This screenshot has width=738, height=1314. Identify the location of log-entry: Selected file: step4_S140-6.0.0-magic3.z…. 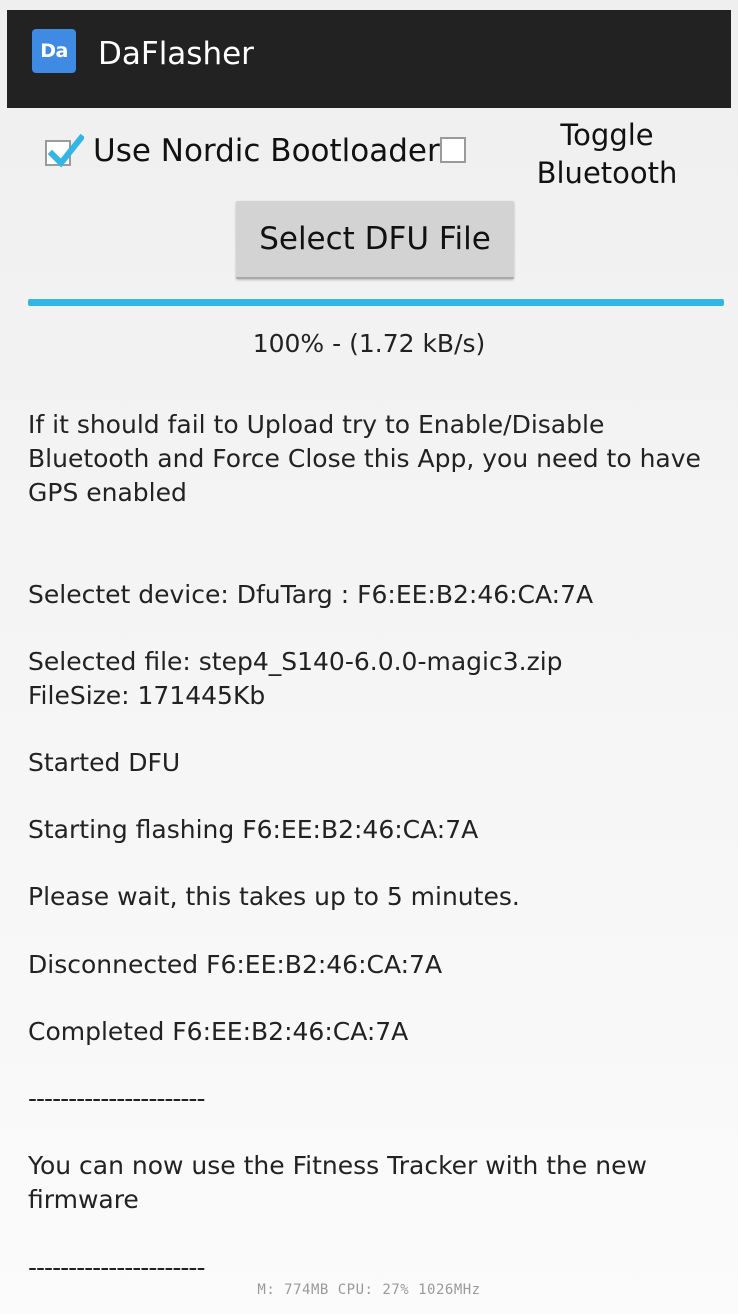
(295, 678).